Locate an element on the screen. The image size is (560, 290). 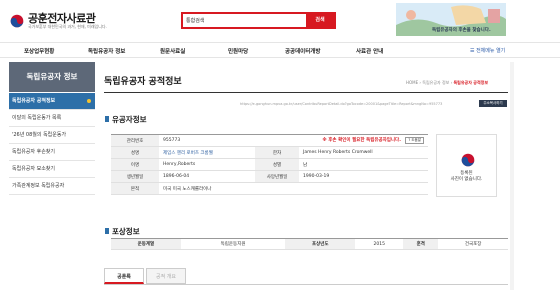
sex-value: 남 is located at coordinates (363, 164).